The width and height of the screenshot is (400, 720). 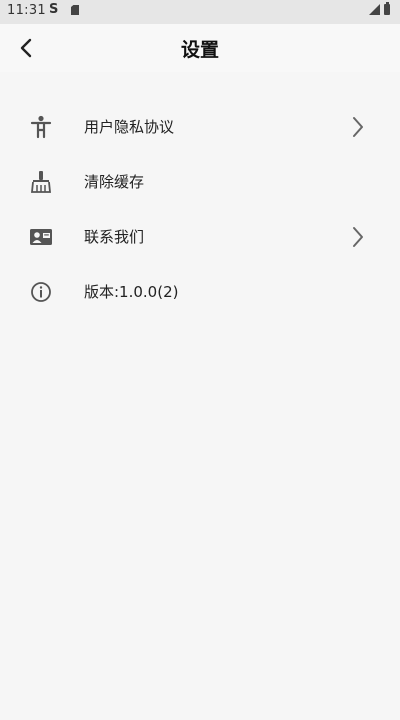 I want to click on version-text: 版本:1.0.0(2), so click(x=131, y=292).